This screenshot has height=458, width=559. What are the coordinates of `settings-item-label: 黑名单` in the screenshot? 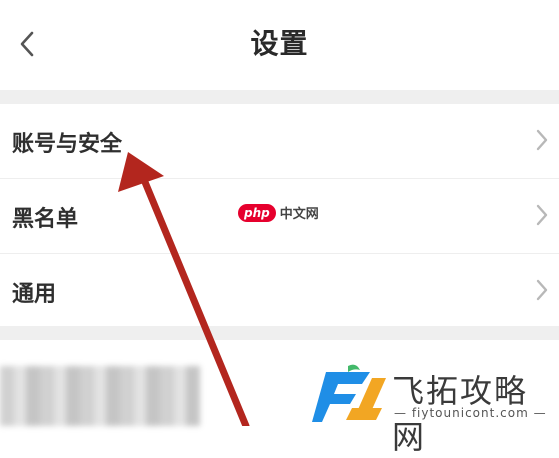 It's located at (45, 219).